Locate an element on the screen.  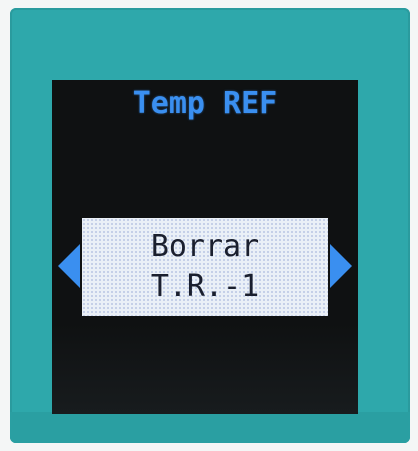
option-line-2: T.R.-1 is located at coordinates (205, 286).